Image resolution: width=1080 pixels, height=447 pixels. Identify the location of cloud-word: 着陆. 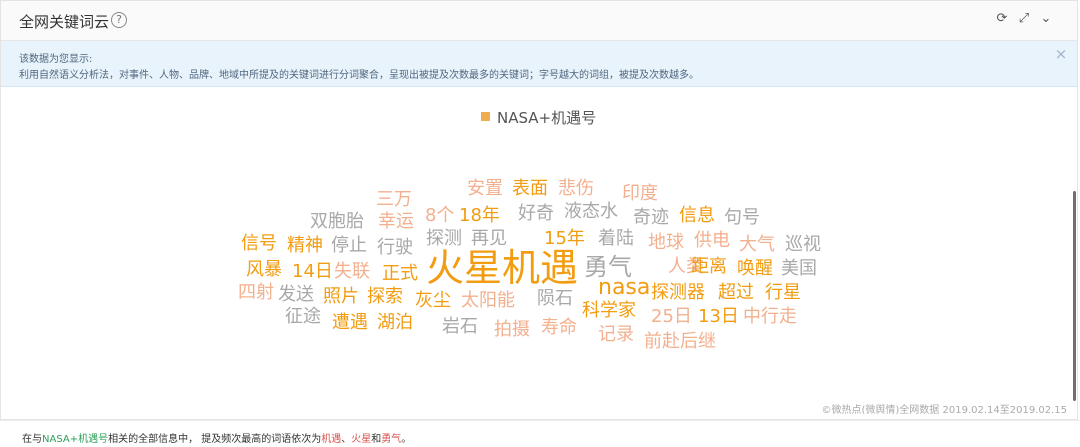
(616, 239).